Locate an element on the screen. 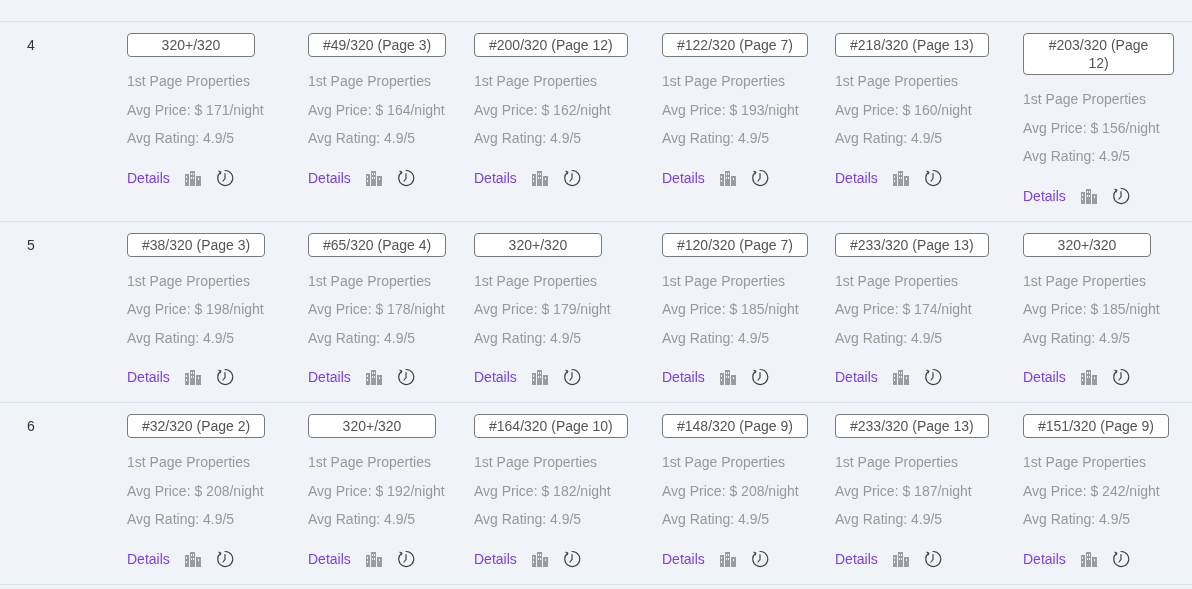  avg-price: Avg Price: $ 187/night is located at coordinates (903, 491).